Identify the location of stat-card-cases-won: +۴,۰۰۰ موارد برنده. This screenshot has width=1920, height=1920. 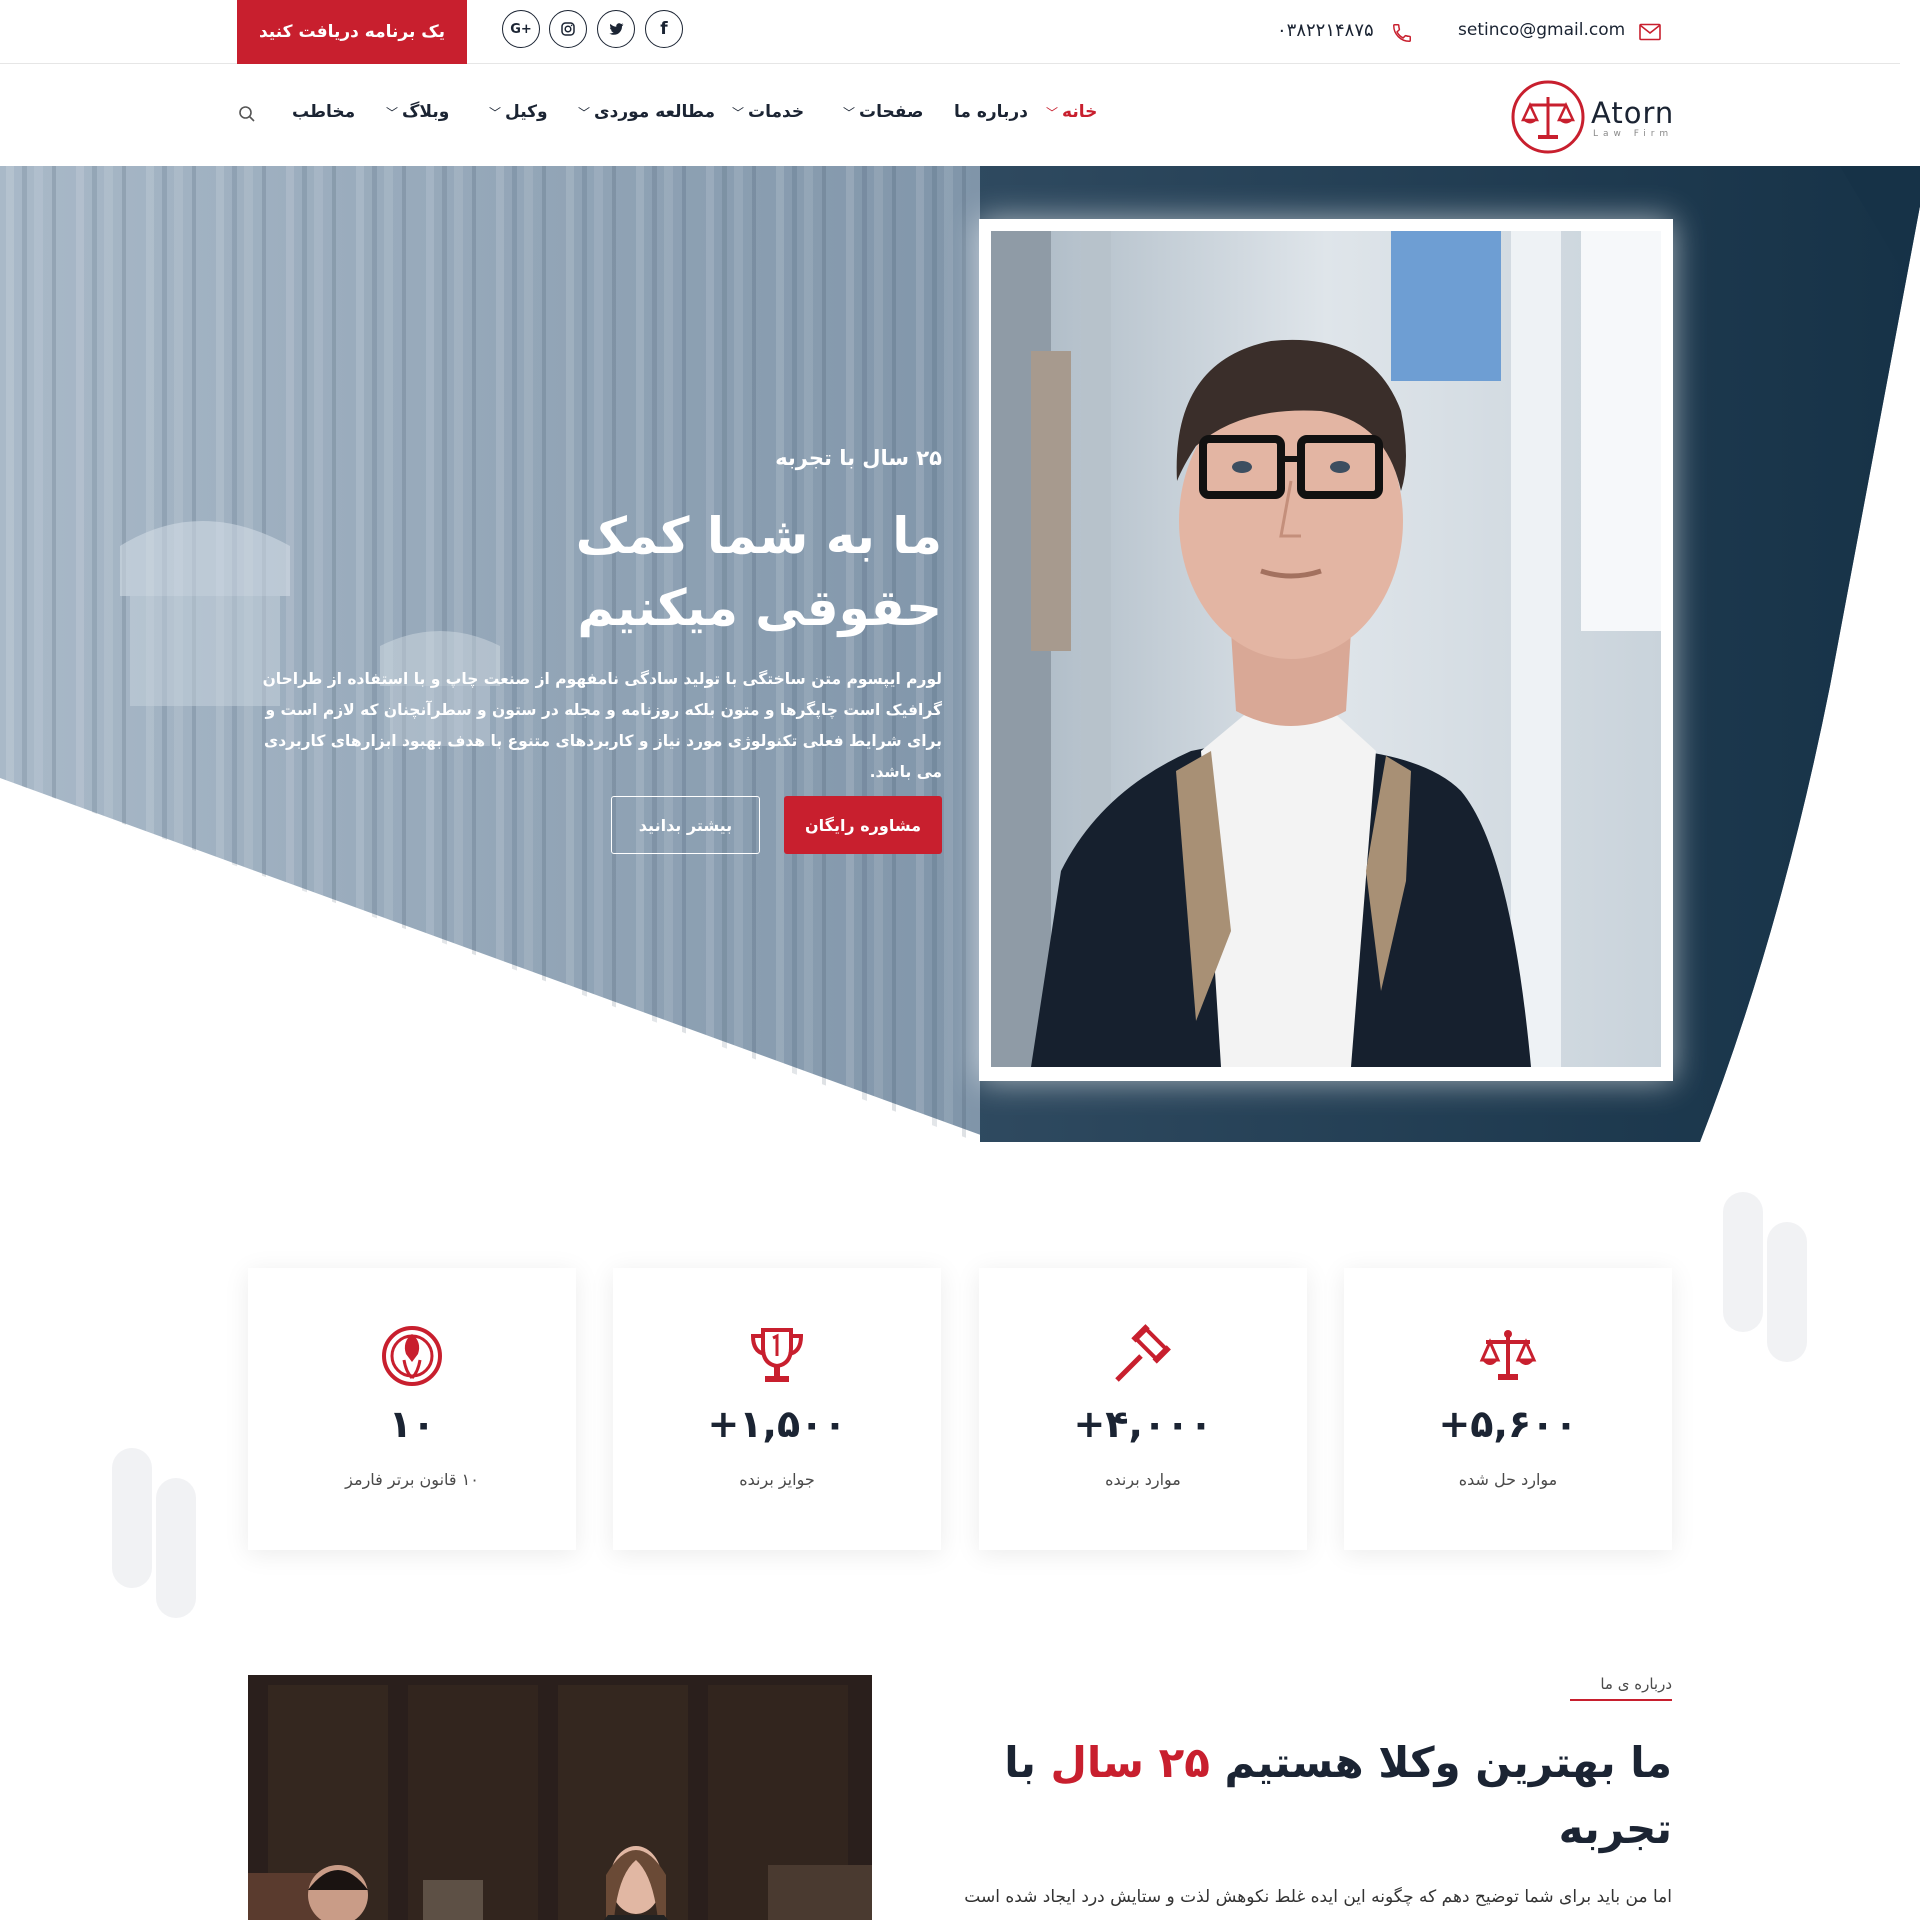
(1143, 1409).